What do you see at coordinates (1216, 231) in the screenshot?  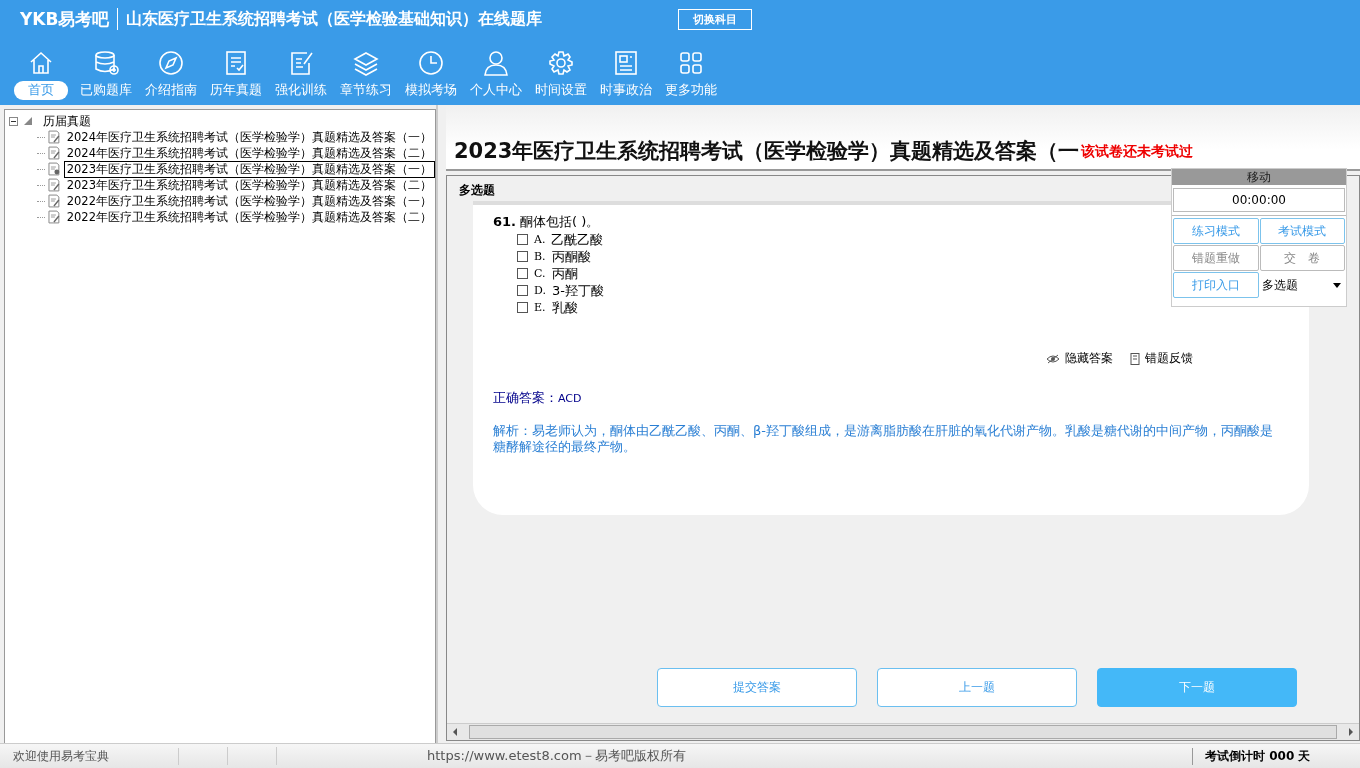 I see `mode-button: 练习模式` at bounding box center [1216, 231].